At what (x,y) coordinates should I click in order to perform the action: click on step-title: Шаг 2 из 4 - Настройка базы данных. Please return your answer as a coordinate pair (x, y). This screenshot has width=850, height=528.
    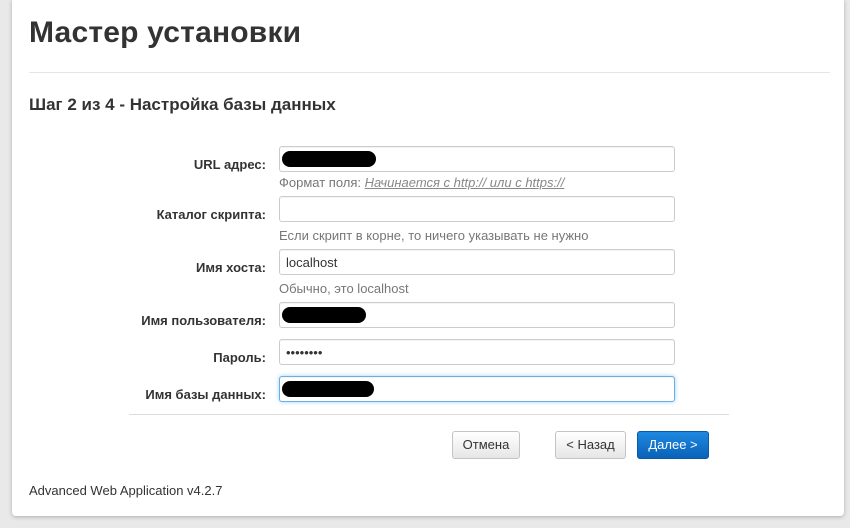
    Looking at the image, I should click on (182, 104).